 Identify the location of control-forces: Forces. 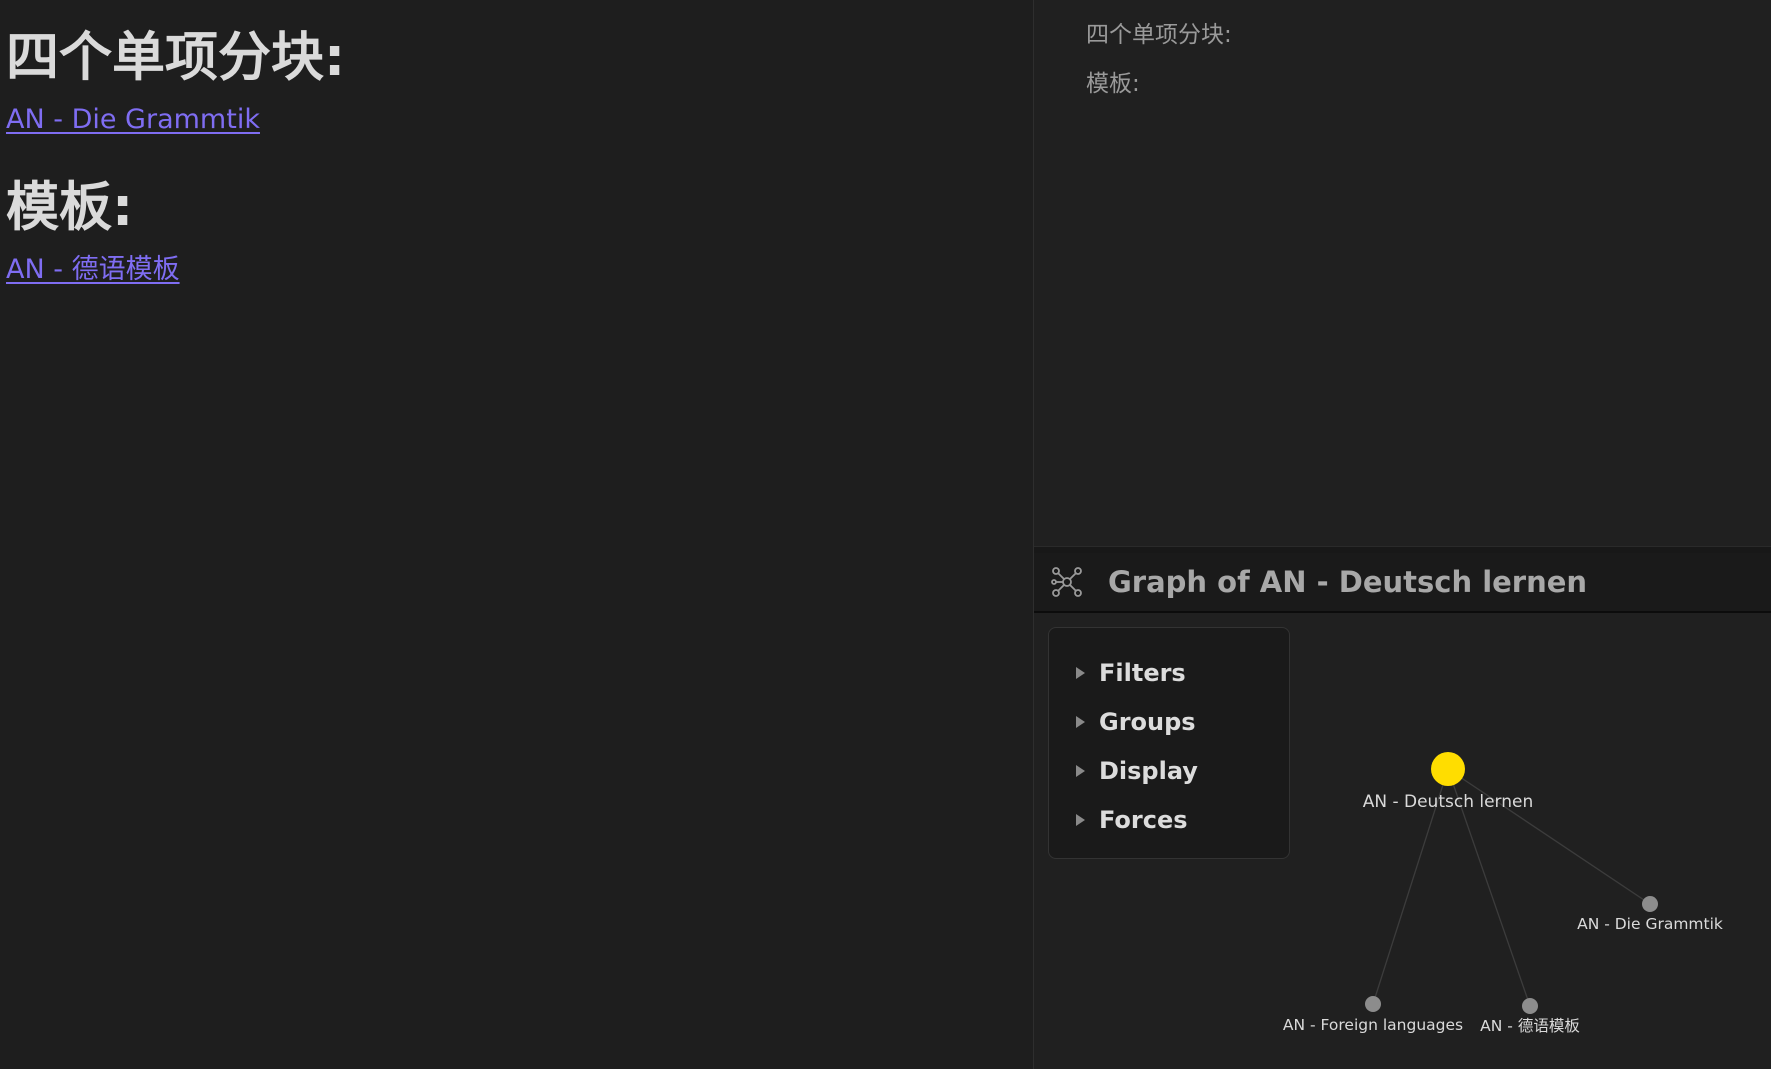
(1169, 819).